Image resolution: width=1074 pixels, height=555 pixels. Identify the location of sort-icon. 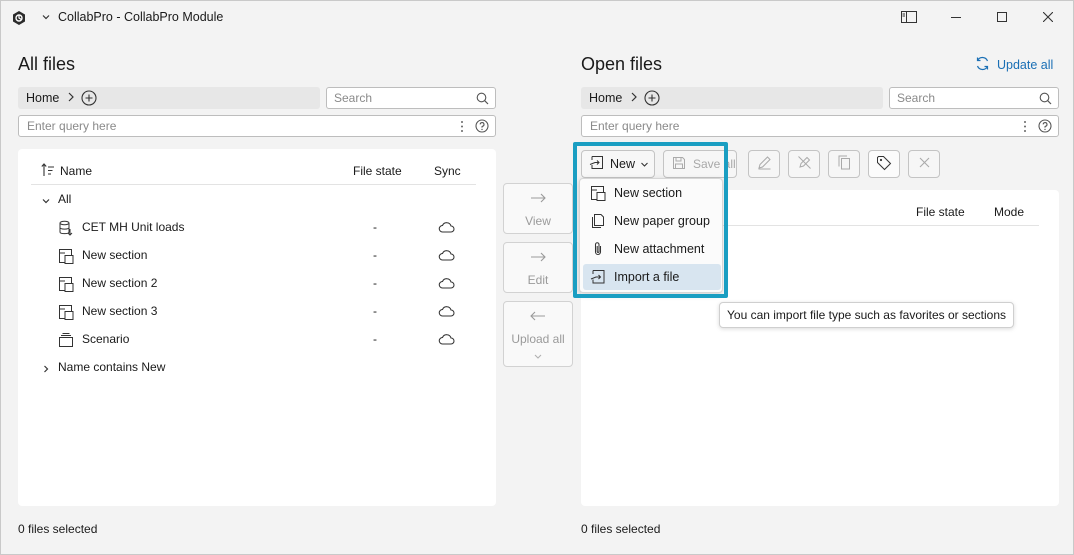
(48, 171).